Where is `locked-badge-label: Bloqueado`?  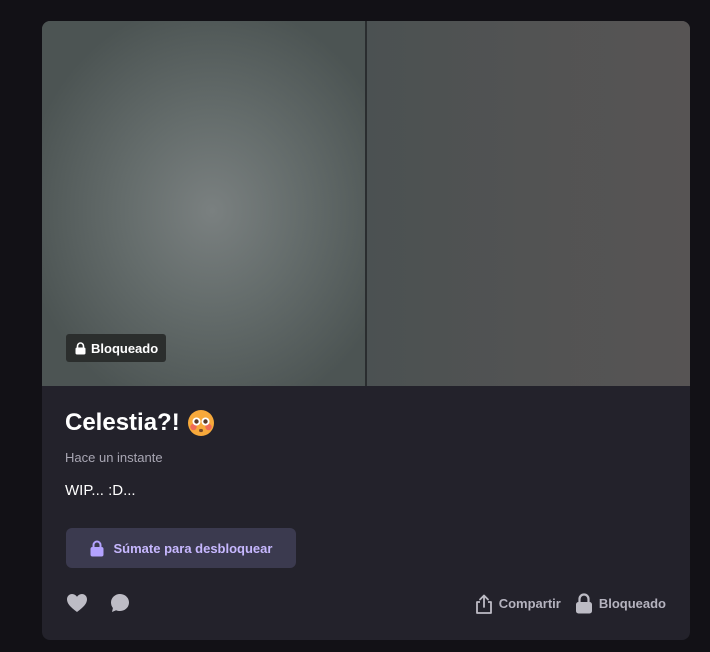
locked-badge-label: Bloqueado is located at coordinates (125, 348).